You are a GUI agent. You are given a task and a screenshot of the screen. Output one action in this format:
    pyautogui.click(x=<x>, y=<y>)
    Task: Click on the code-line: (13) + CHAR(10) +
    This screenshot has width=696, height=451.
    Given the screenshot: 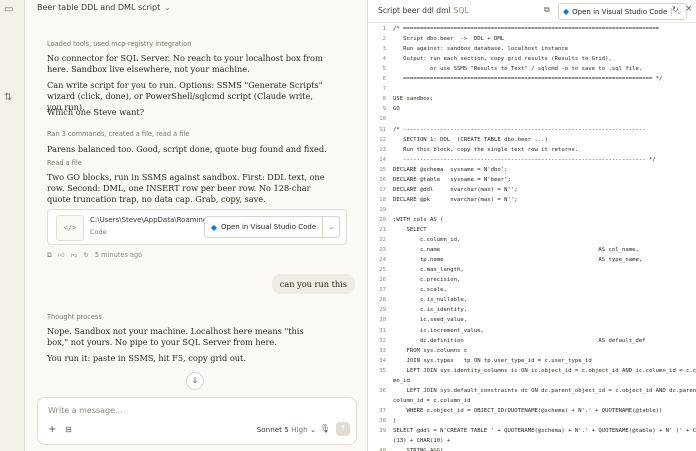 What is the action you would take?
    pyautogui.click(x=422, y=441)
    